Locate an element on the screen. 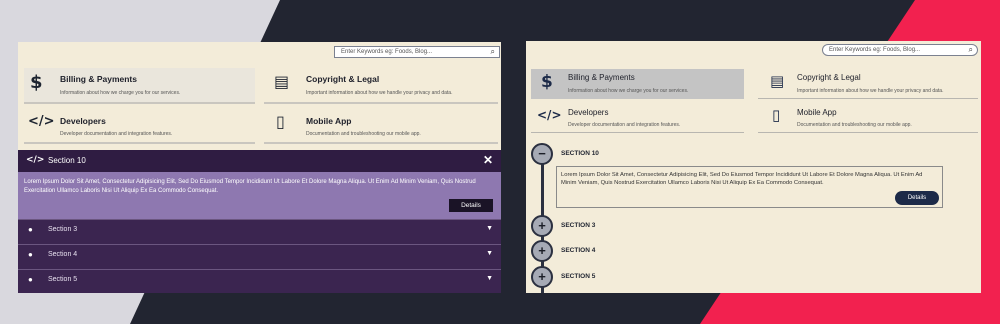 This screenshot has width=1000, height=324. timeline-open-title: SECTION 10 is located at coordinates (580, 153).